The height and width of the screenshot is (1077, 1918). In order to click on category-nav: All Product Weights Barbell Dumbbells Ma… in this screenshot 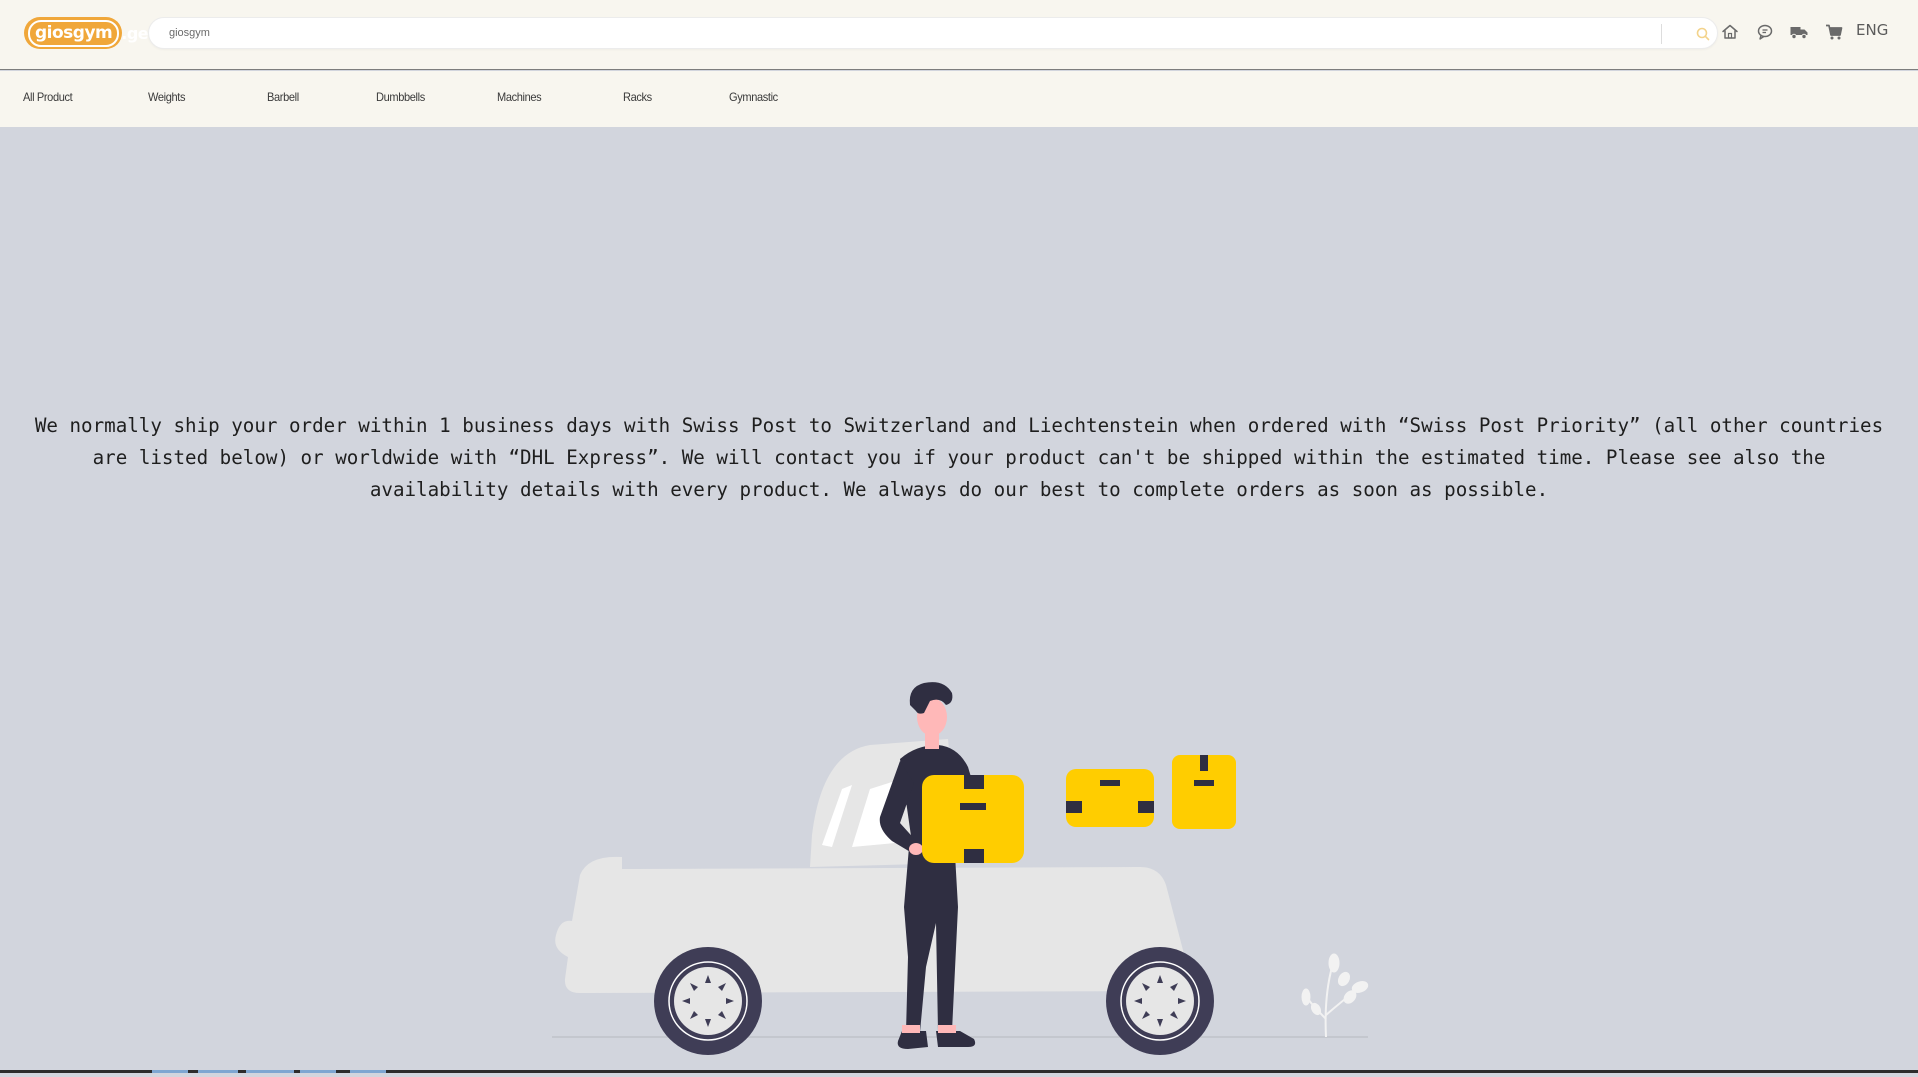, I will do `click(959, 99)`.